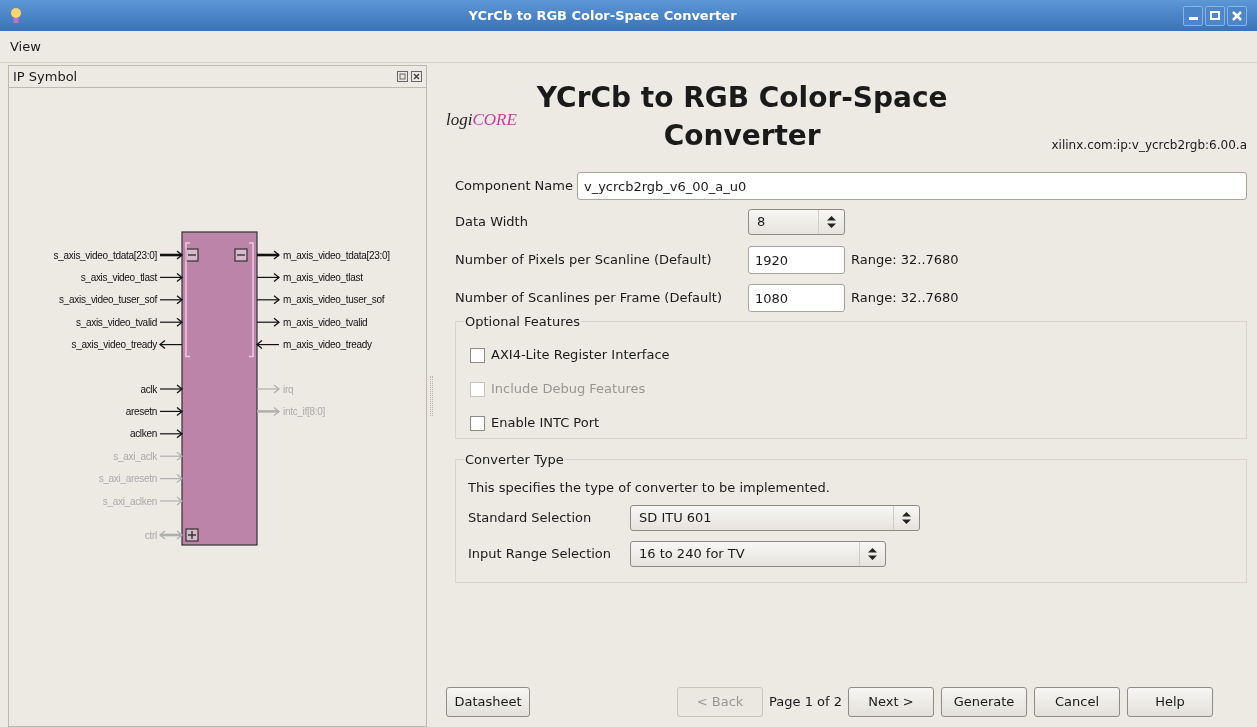 The width and height of the screenshot is (1257, 727). Describe the element at coordinates (129, 501) in the screenshot. I see `pin-label: s_axi_aclken` at that location.